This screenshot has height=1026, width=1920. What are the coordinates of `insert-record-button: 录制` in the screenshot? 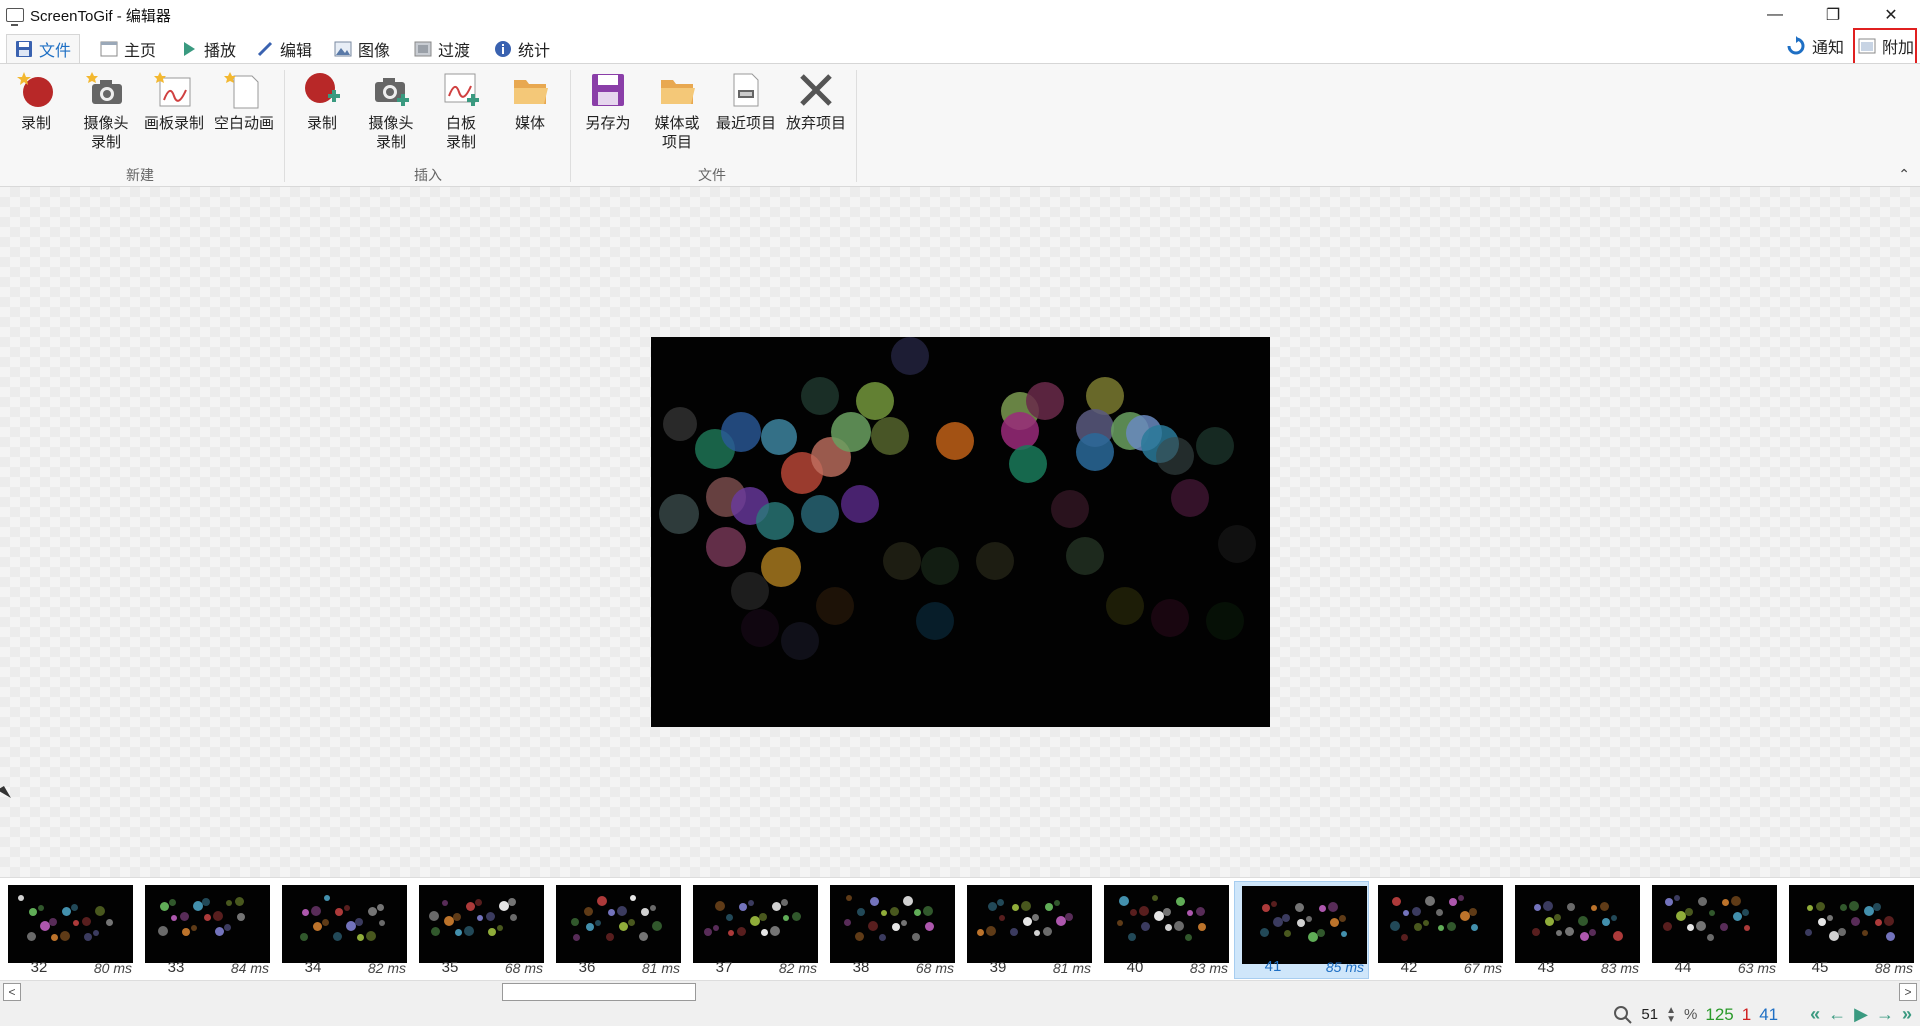 It's located at (322, 101).